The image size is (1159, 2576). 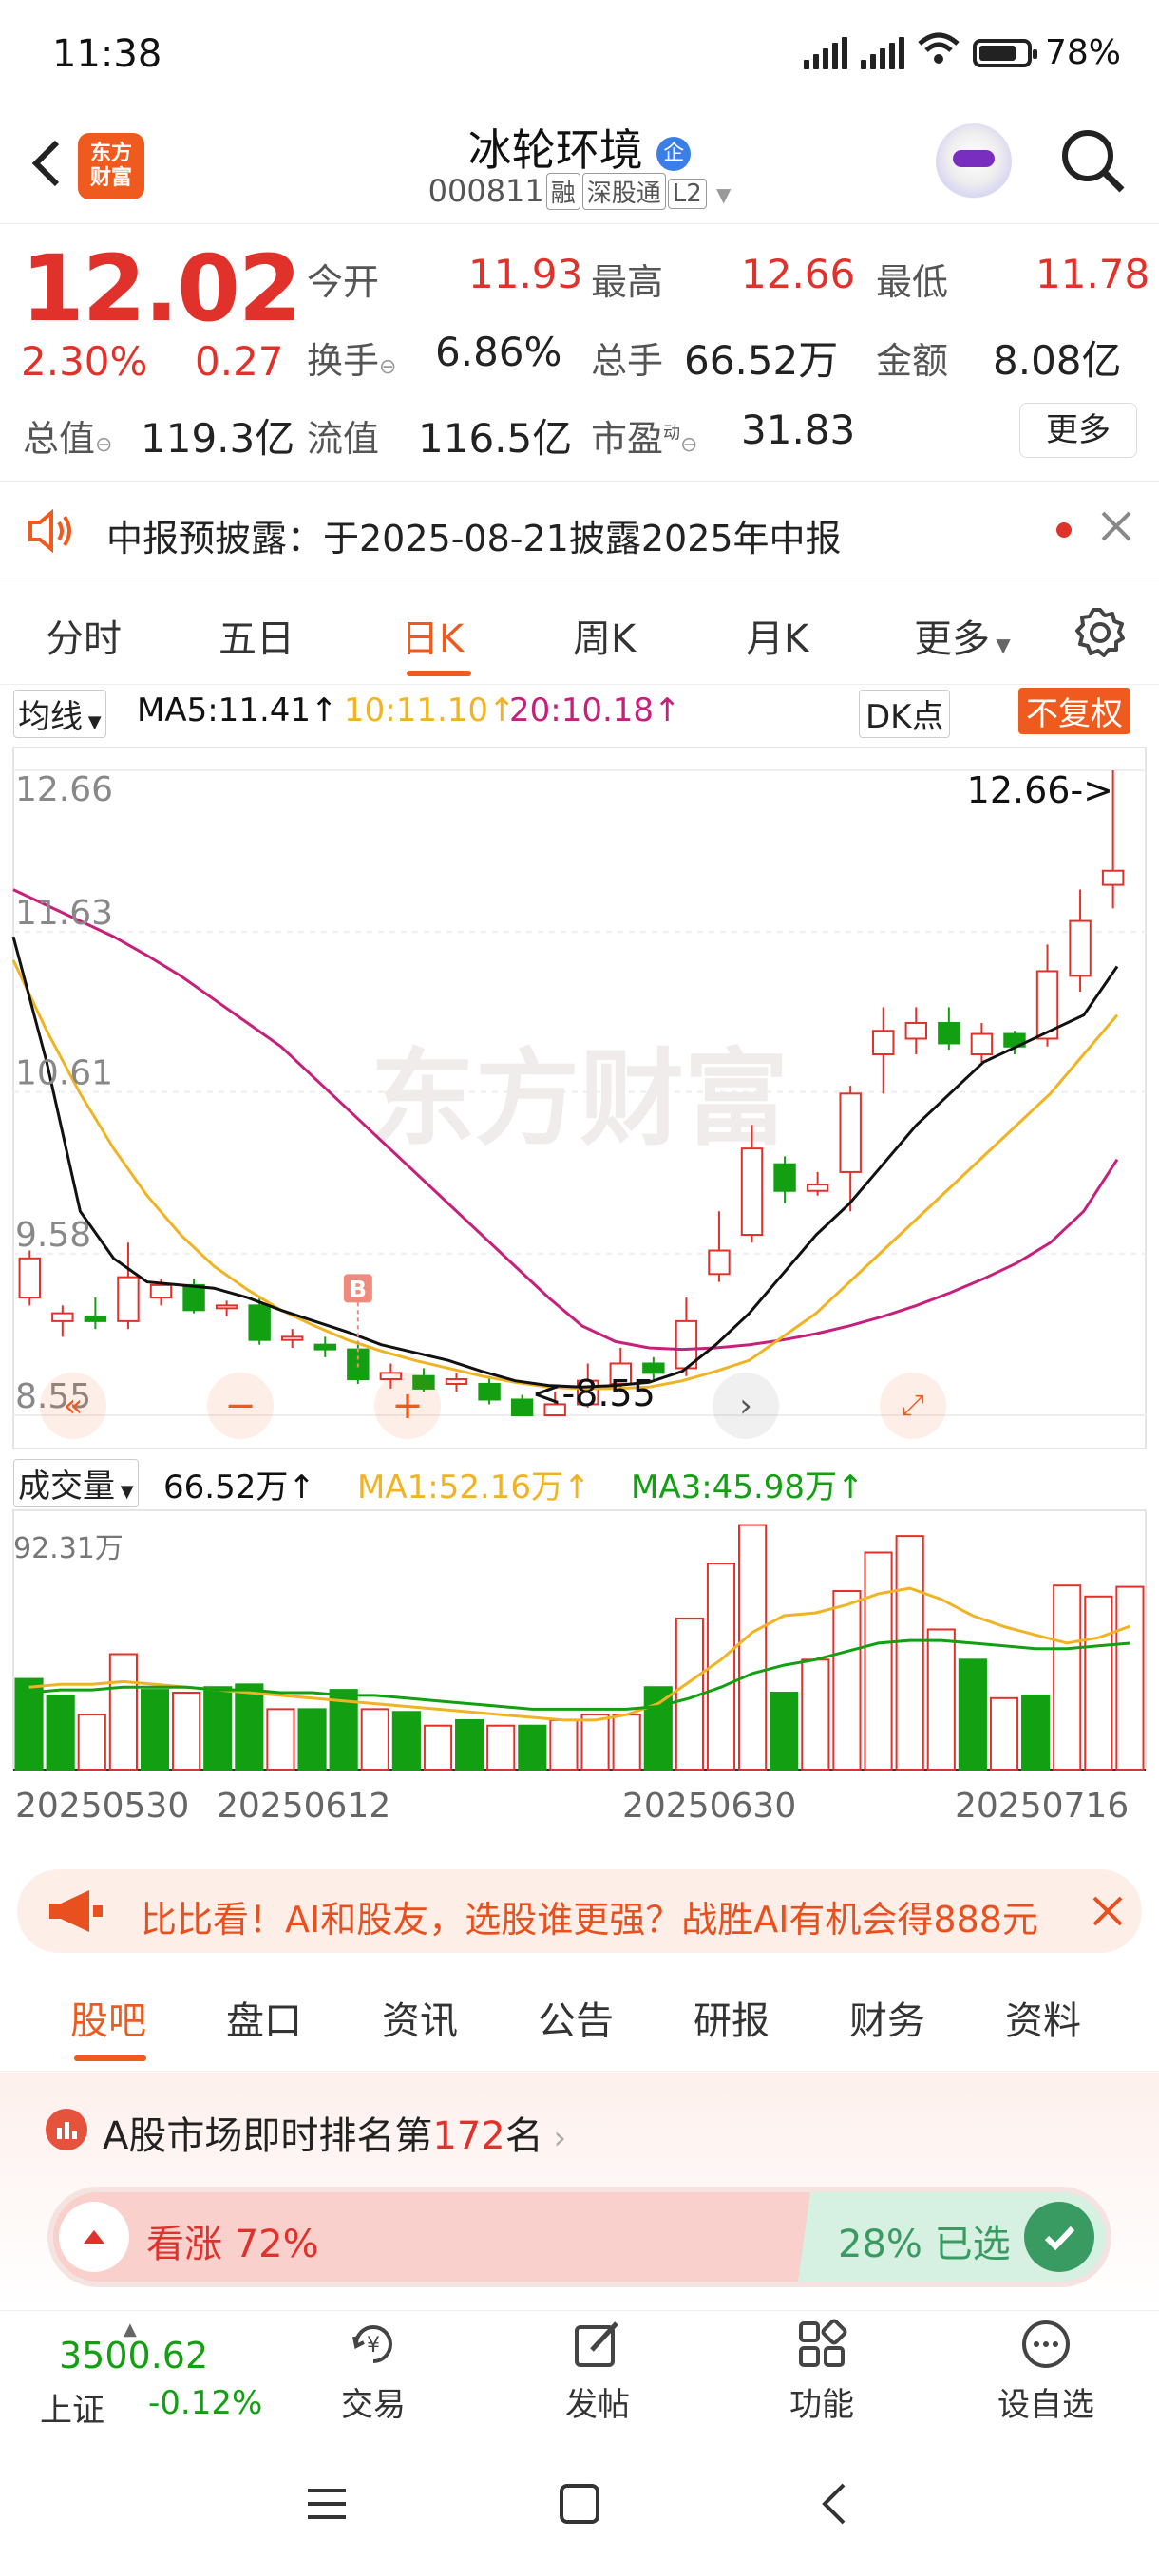 What do you see at coordinates (604, 635) in the screenshot?
I see `tab-weekly-k: 周K` at bounding box center [604, 635].